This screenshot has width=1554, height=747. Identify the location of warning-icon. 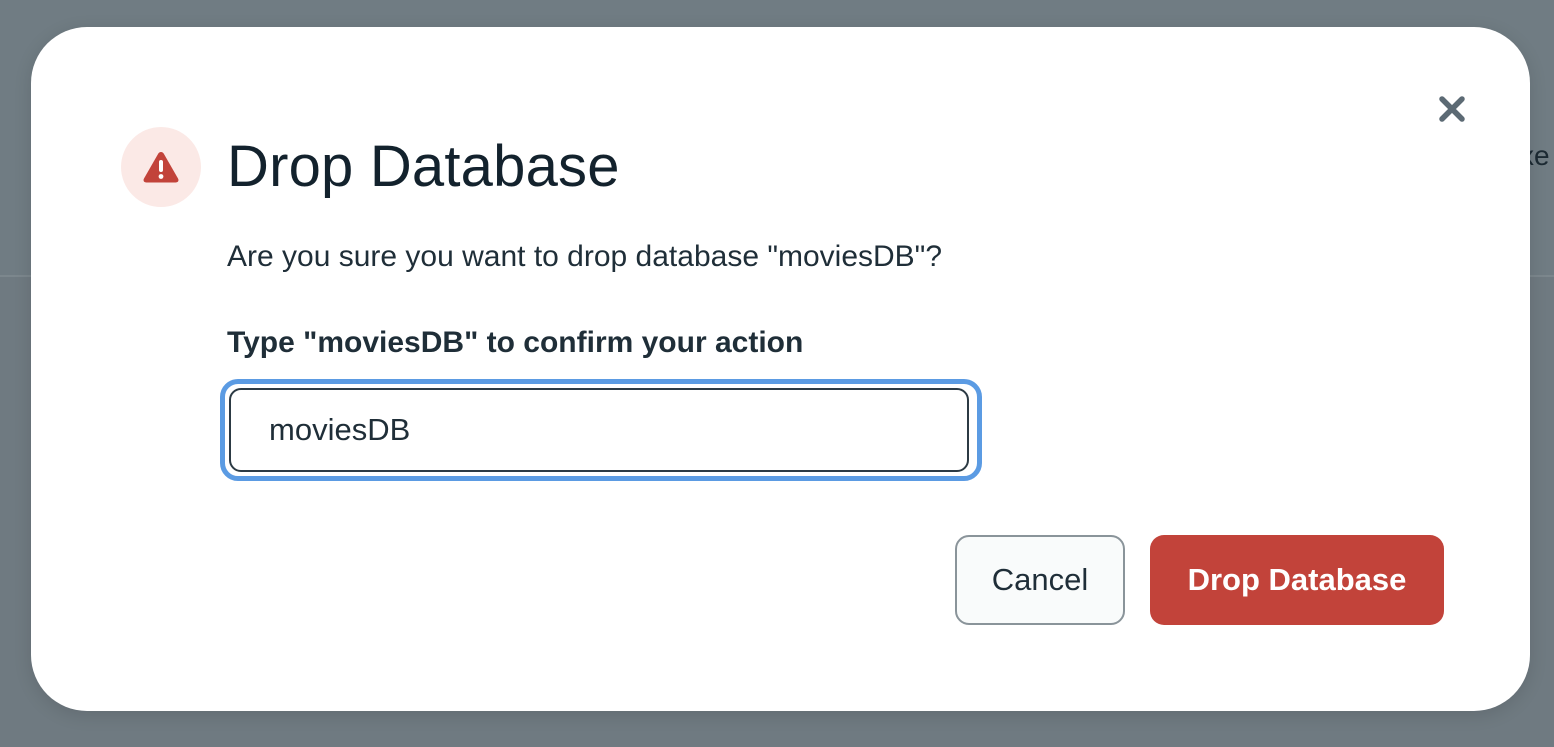
(161, 167).